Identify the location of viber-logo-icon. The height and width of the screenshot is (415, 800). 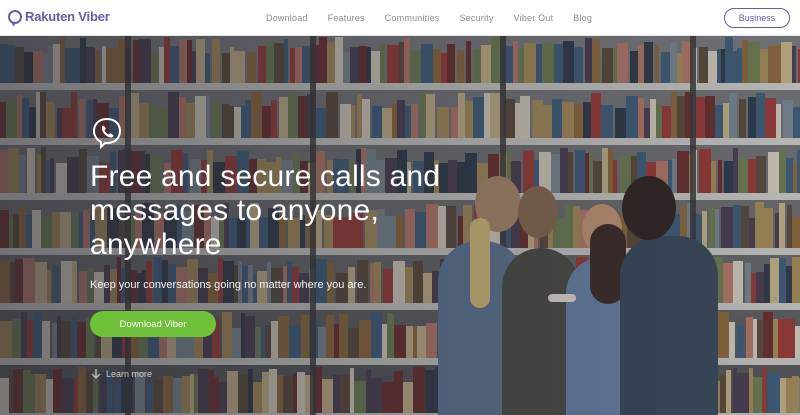
(15, 16).